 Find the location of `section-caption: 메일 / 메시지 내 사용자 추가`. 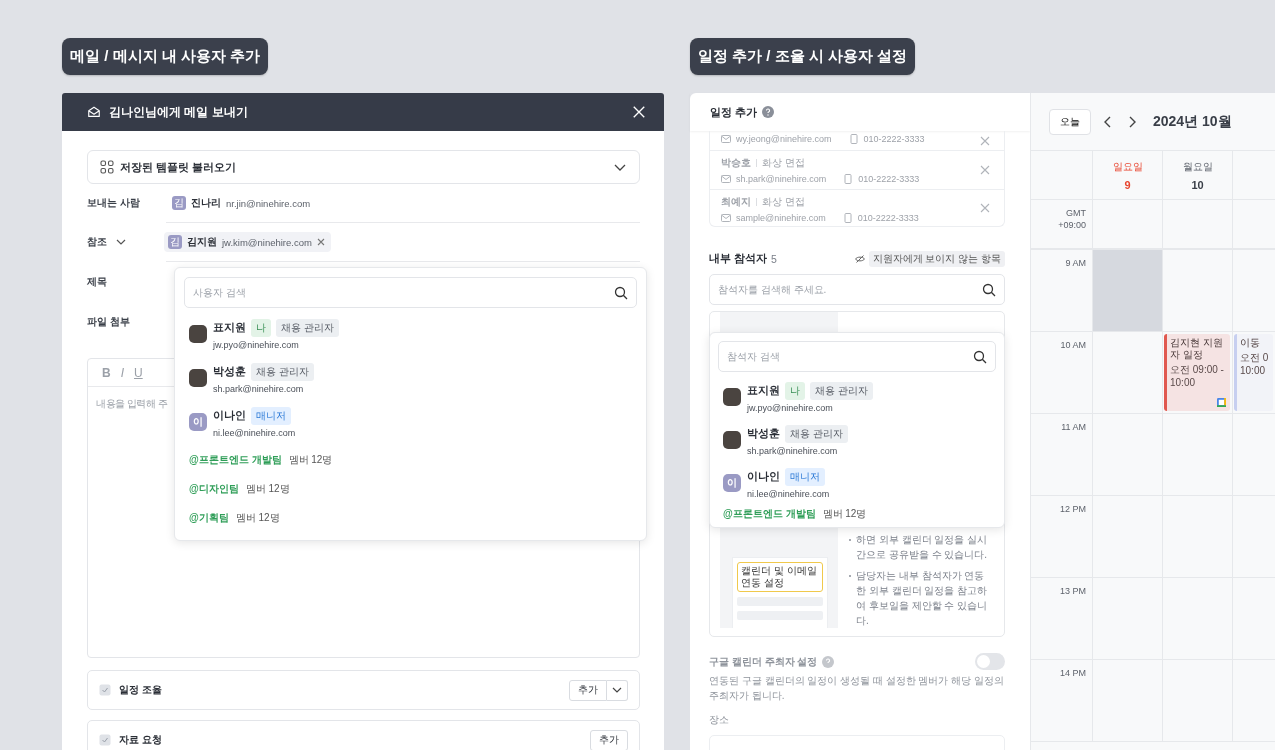

section-caption: 메일 / 메시지 내 사용자 추가 is located at coordinates (165, 56).